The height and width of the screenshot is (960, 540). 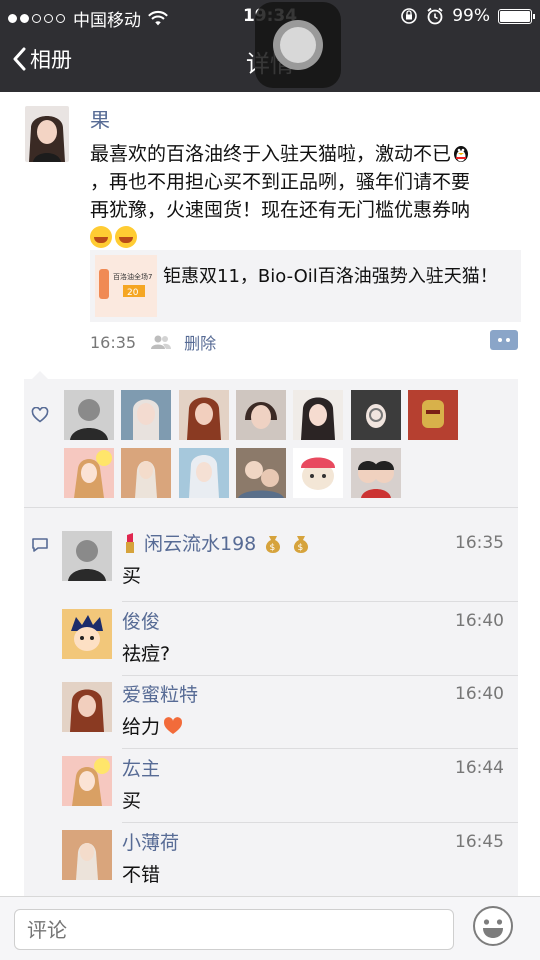 I want to click on link-title: 钜惠双11，Bio-Oil百洛油强势入驻天猫！, so click(x=330, y=276).